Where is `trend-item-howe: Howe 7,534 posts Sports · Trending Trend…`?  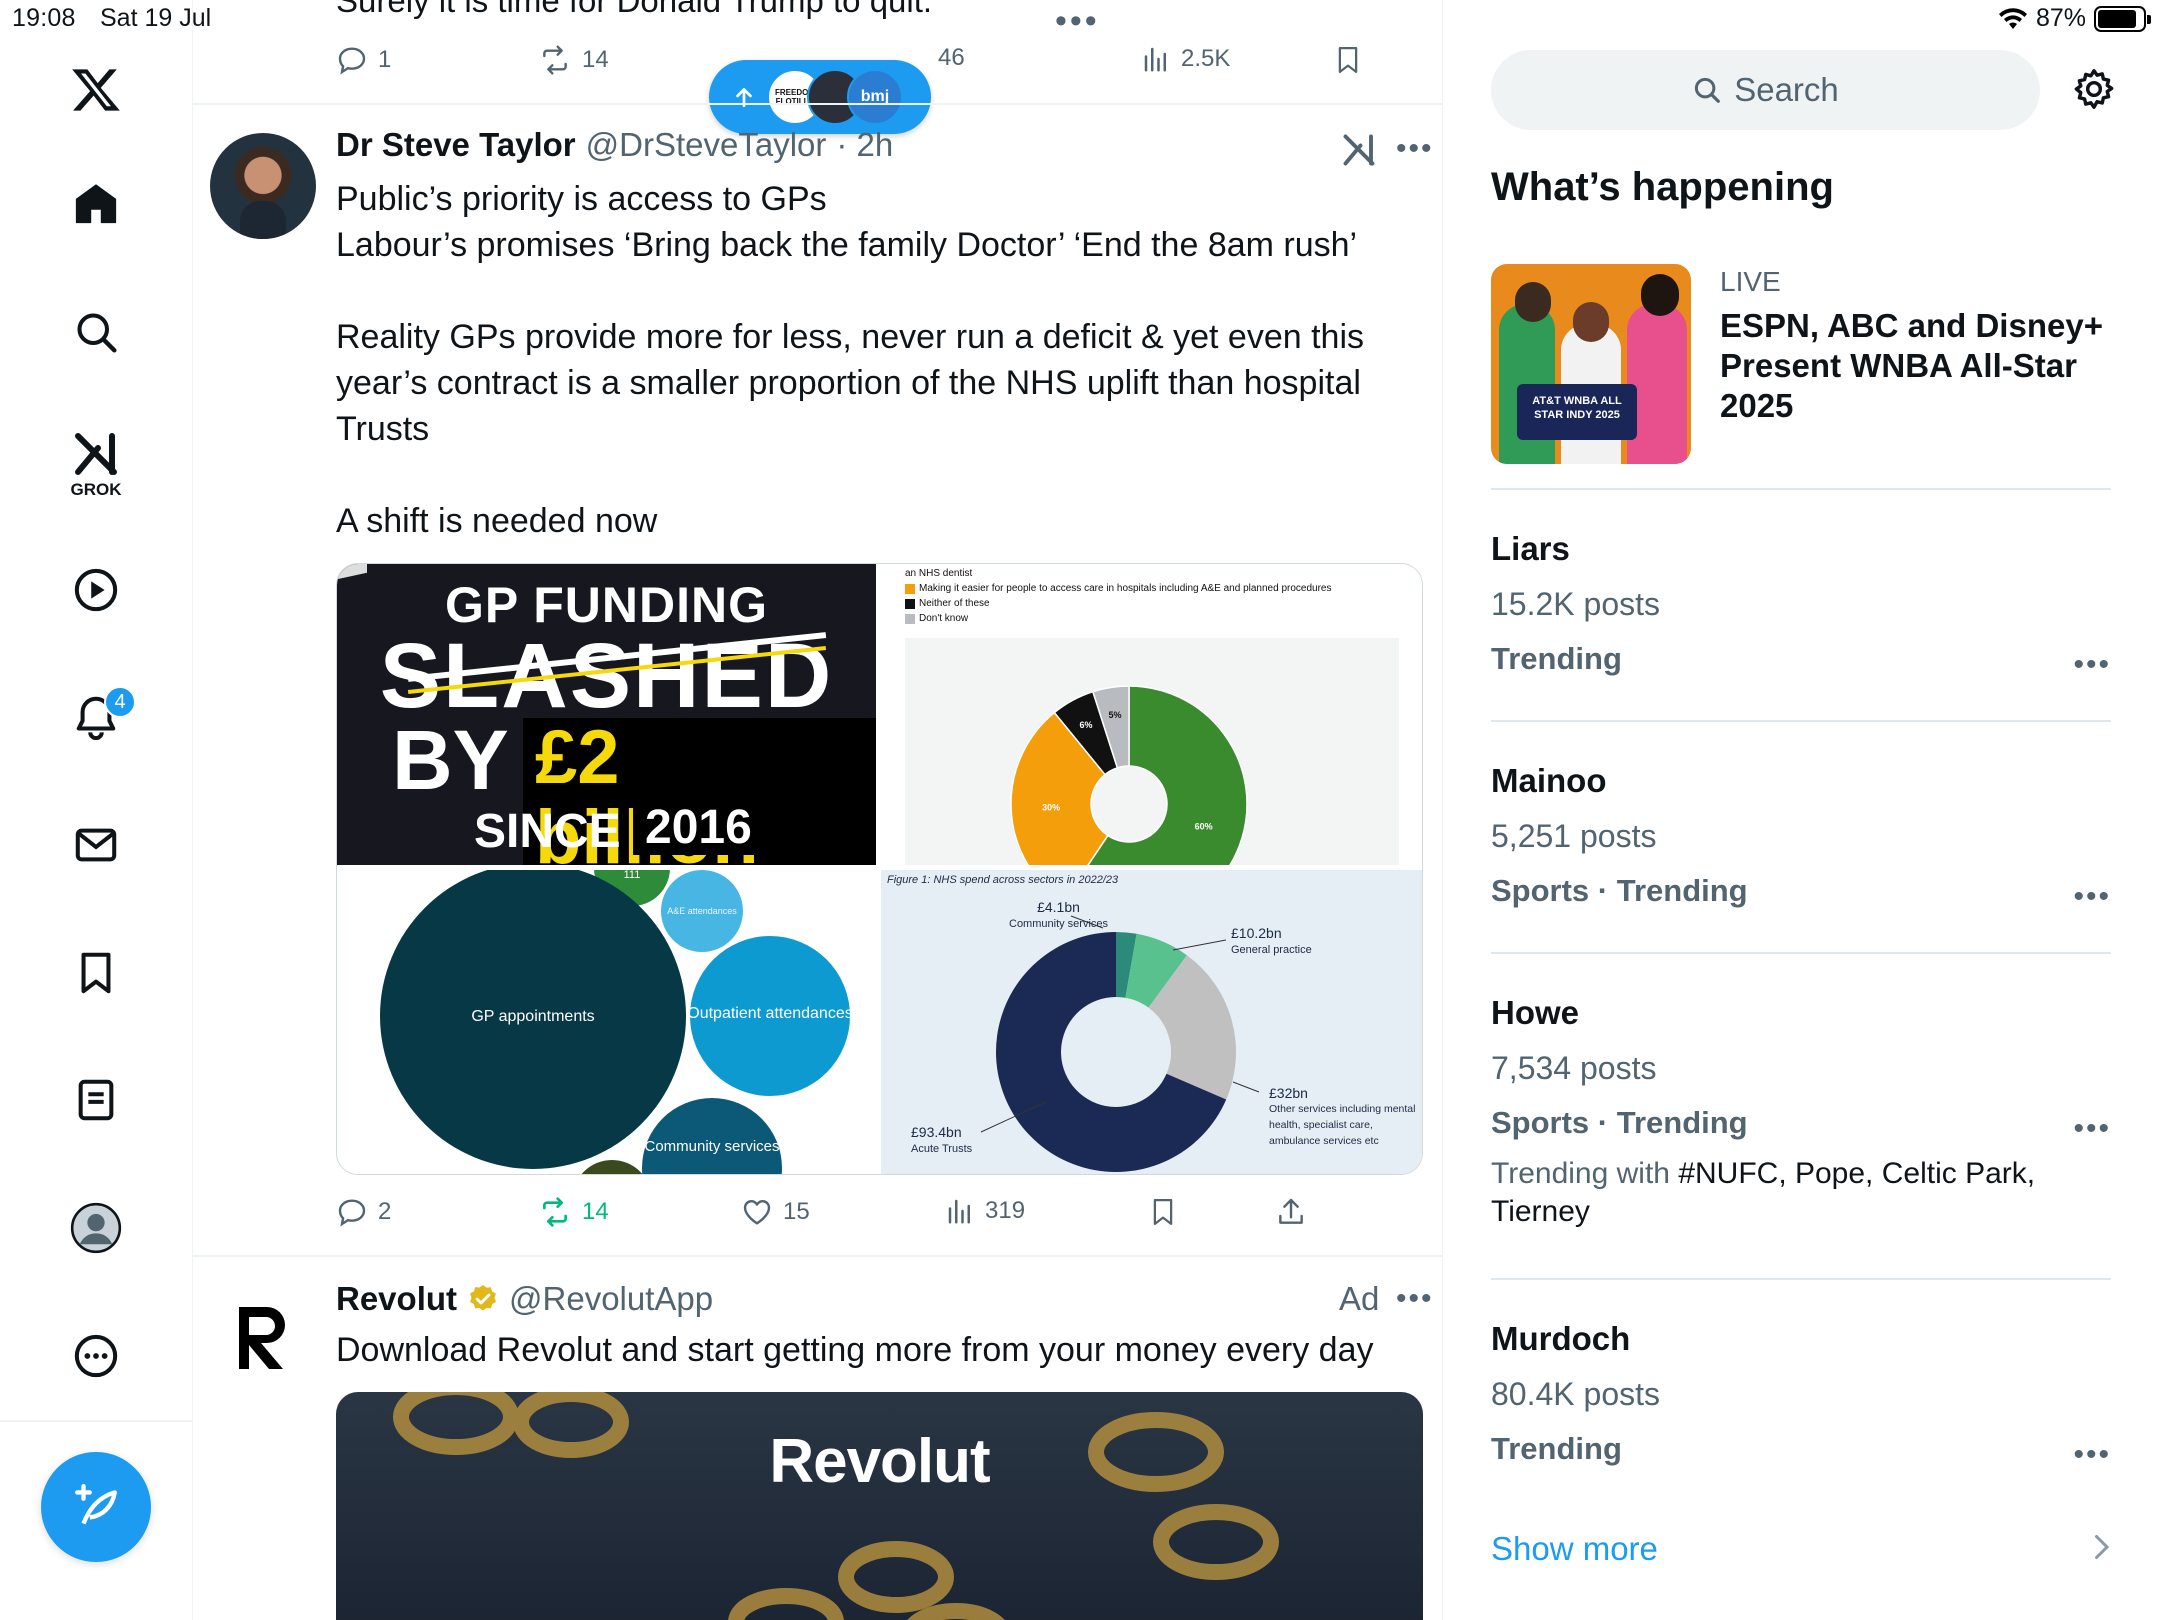
trend-item-howe: Howe 7,534 posts Sports · Trending Trend… is located at coordinates (1801, 1112).